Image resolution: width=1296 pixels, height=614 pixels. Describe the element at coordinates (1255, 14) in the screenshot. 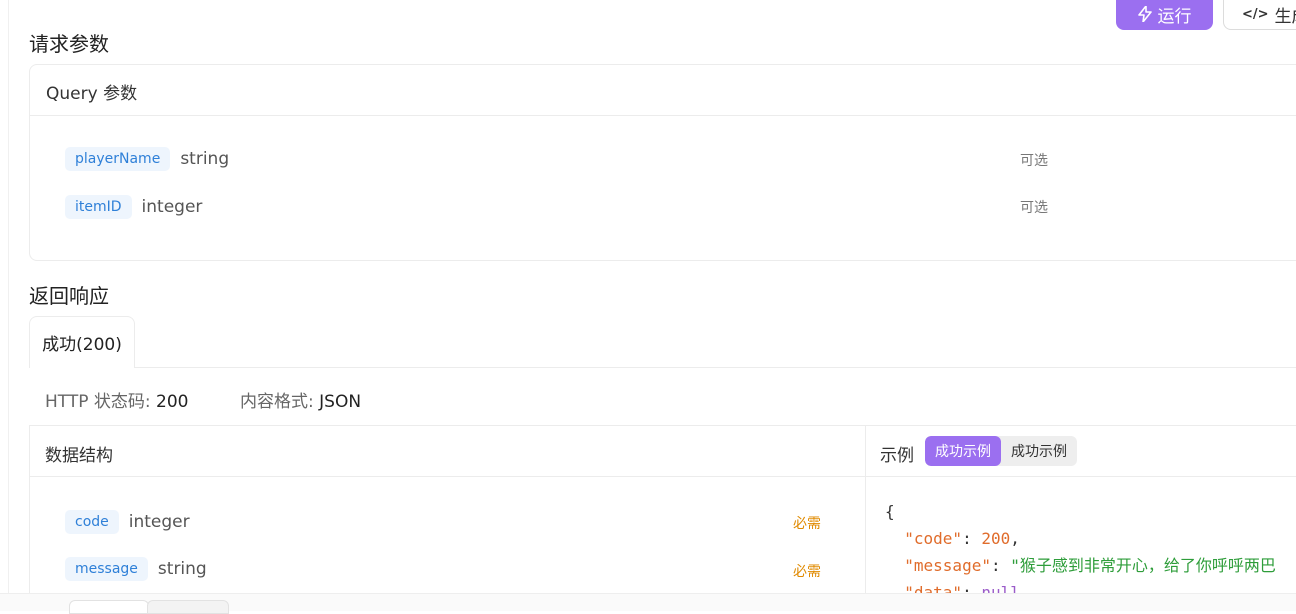

I see `code-icon: </>` at that location.